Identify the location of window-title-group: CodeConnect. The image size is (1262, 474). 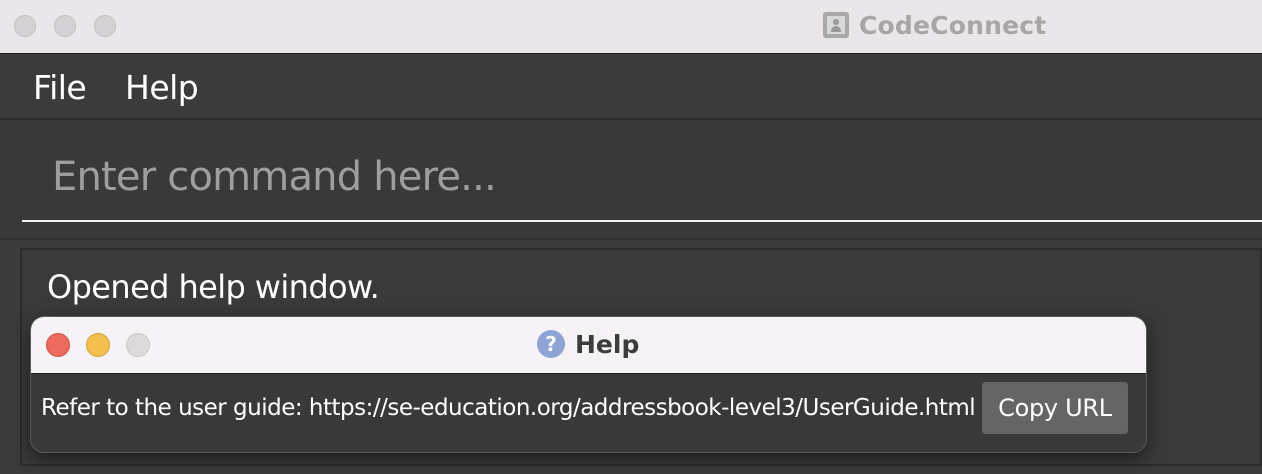
(934, 25).